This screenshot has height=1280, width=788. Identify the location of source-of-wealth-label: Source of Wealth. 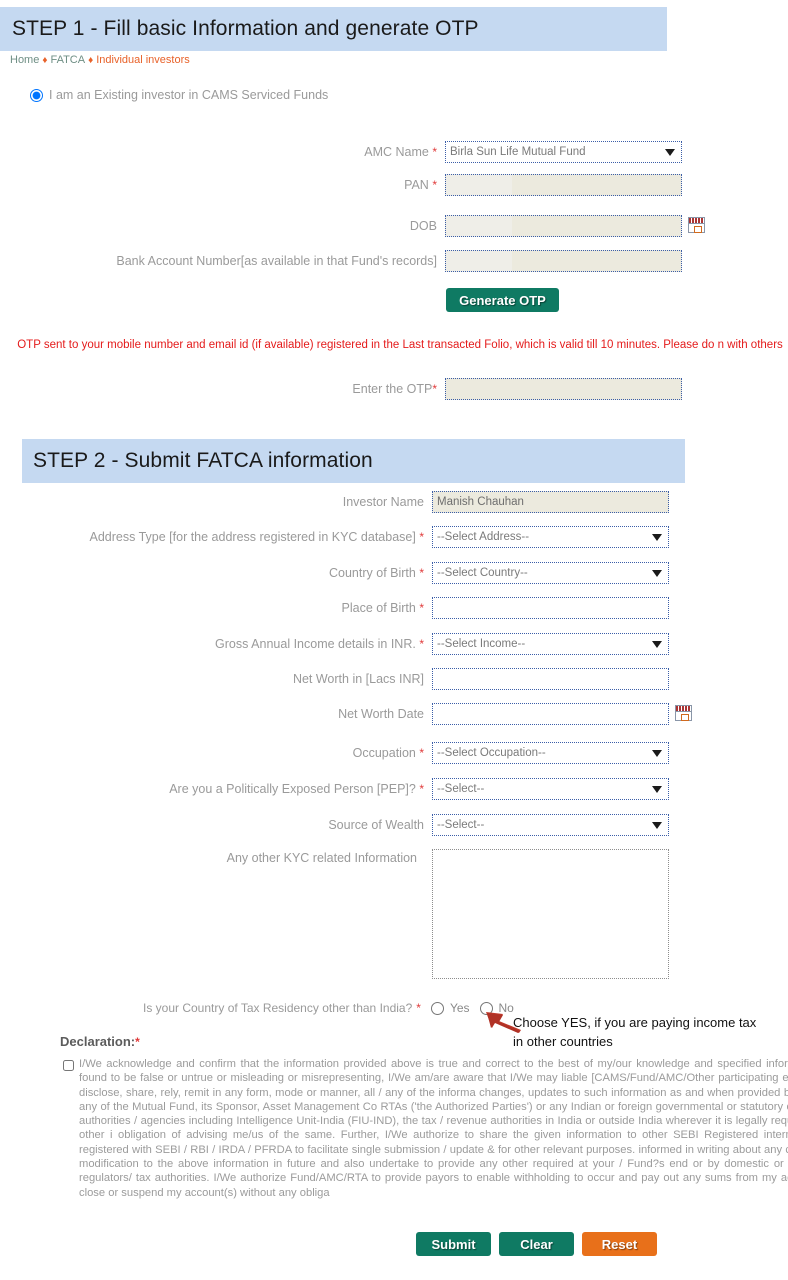
(376, 824).